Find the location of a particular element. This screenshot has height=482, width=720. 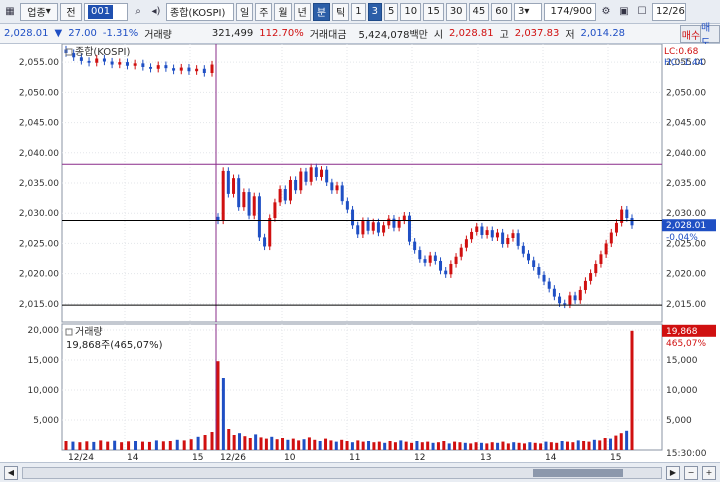

minute-30: 30 is located at coordinates (456, 11).